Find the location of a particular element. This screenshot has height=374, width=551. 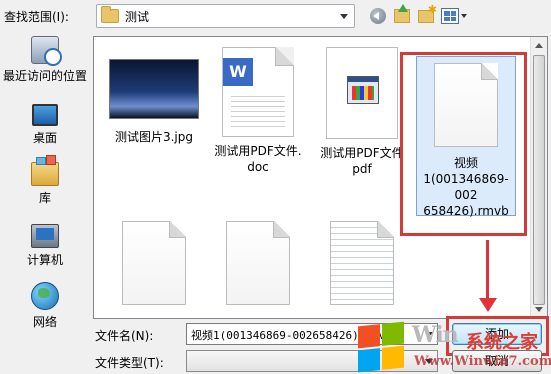

filename-label: 文件名(N): is located at coordinates (124, 336).